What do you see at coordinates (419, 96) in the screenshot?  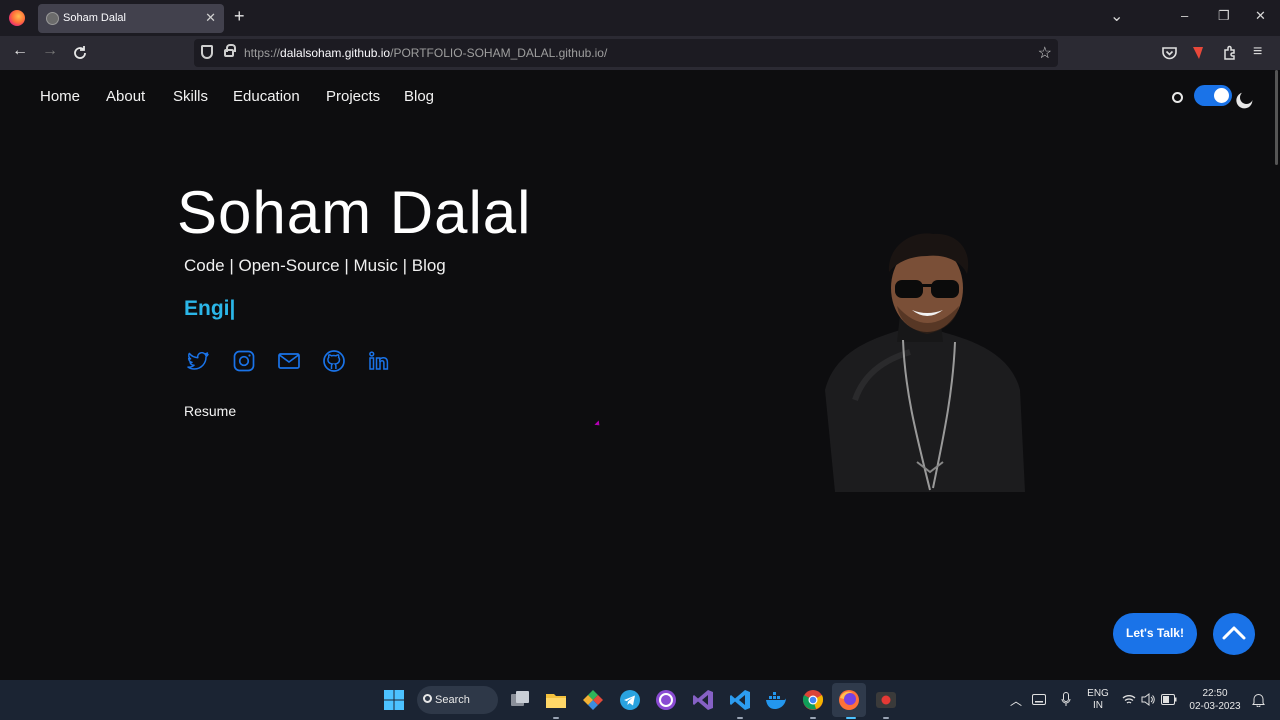 I see `nav-blog: Blog` at bounding box center [419, 96].